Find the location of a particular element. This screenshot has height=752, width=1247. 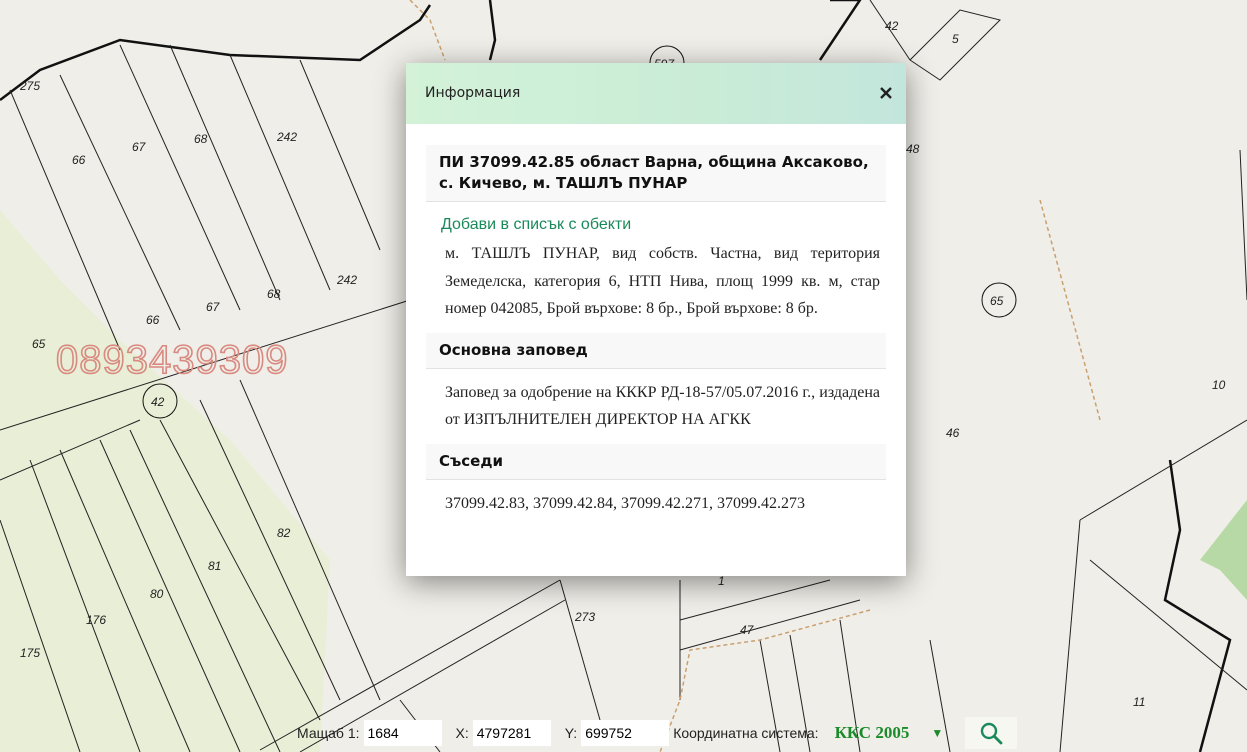

parcel-label: 48 is located at coordinates (913, 149).